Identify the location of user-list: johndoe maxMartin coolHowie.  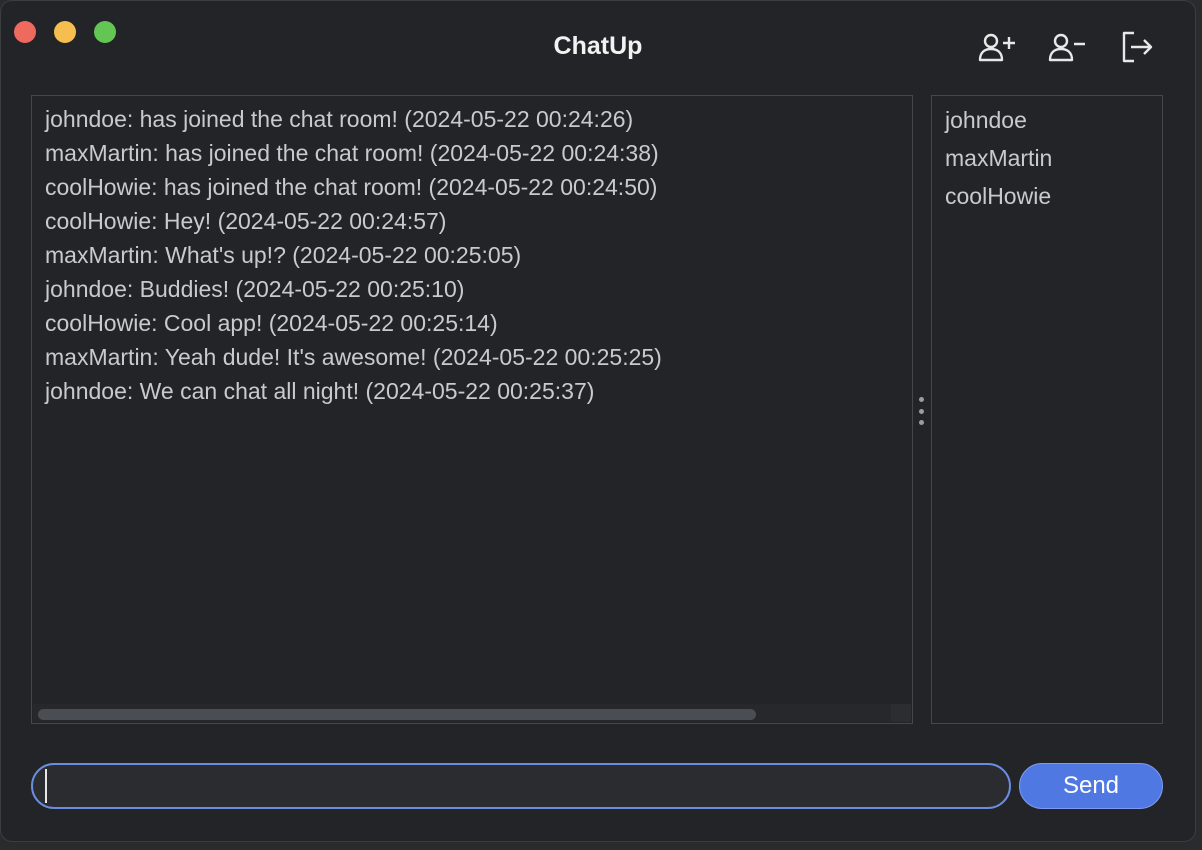
(1047, 155).